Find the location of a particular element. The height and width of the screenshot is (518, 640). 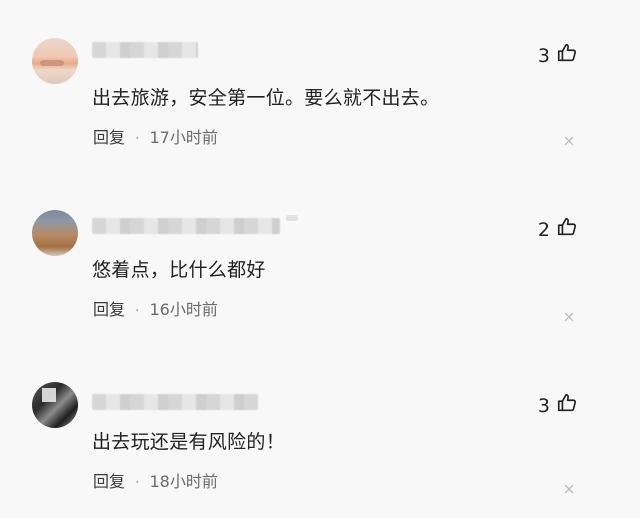

like-button: 2 is located at coordinates (558, 229).